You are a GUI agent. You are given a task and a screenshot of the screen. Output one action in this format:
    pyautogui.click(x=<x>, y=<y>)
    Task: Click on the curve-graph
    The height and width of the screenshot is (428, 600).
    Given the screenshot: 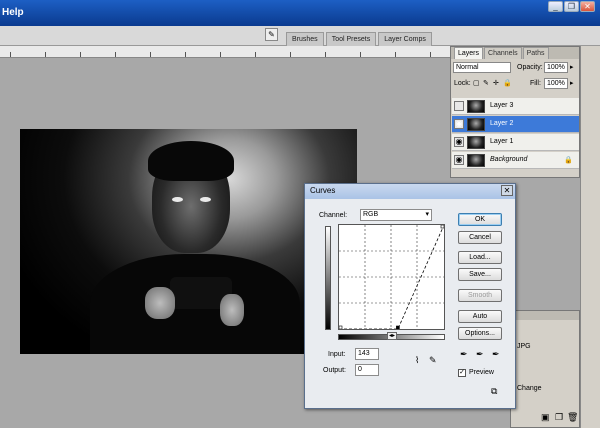 What is the action you would take?
    pyautogui.click(x=391, y=277)
    